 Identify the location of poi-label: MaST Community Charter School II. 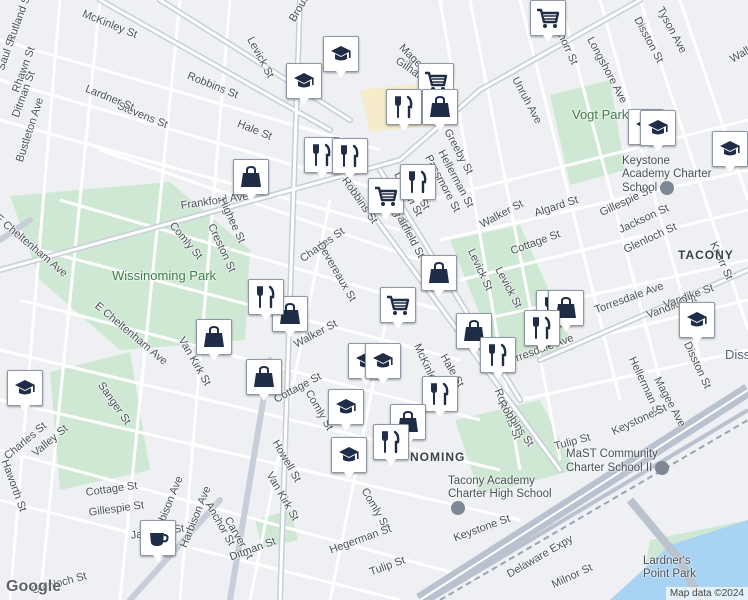
(626, 461).